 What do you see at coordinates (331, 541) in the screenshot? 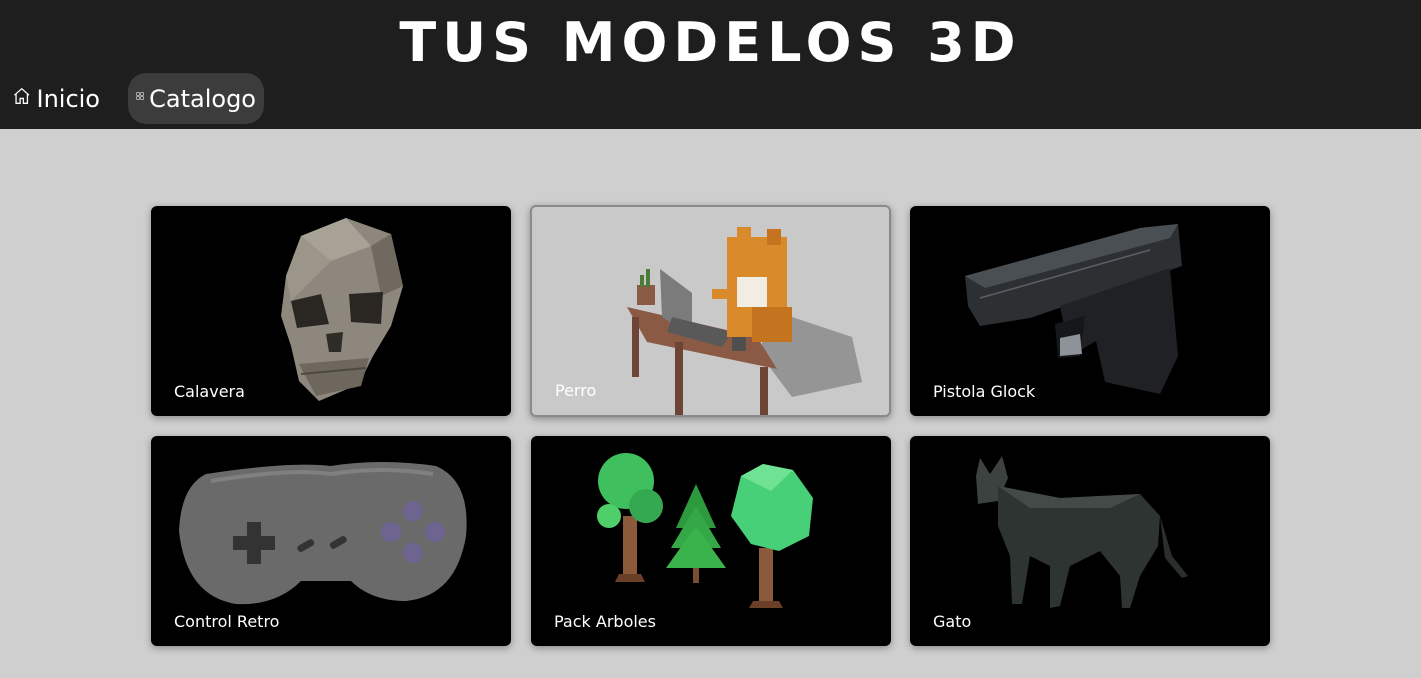
I see `catalog-card-control-retro: Control Retro` at bounding box center [331, 541].